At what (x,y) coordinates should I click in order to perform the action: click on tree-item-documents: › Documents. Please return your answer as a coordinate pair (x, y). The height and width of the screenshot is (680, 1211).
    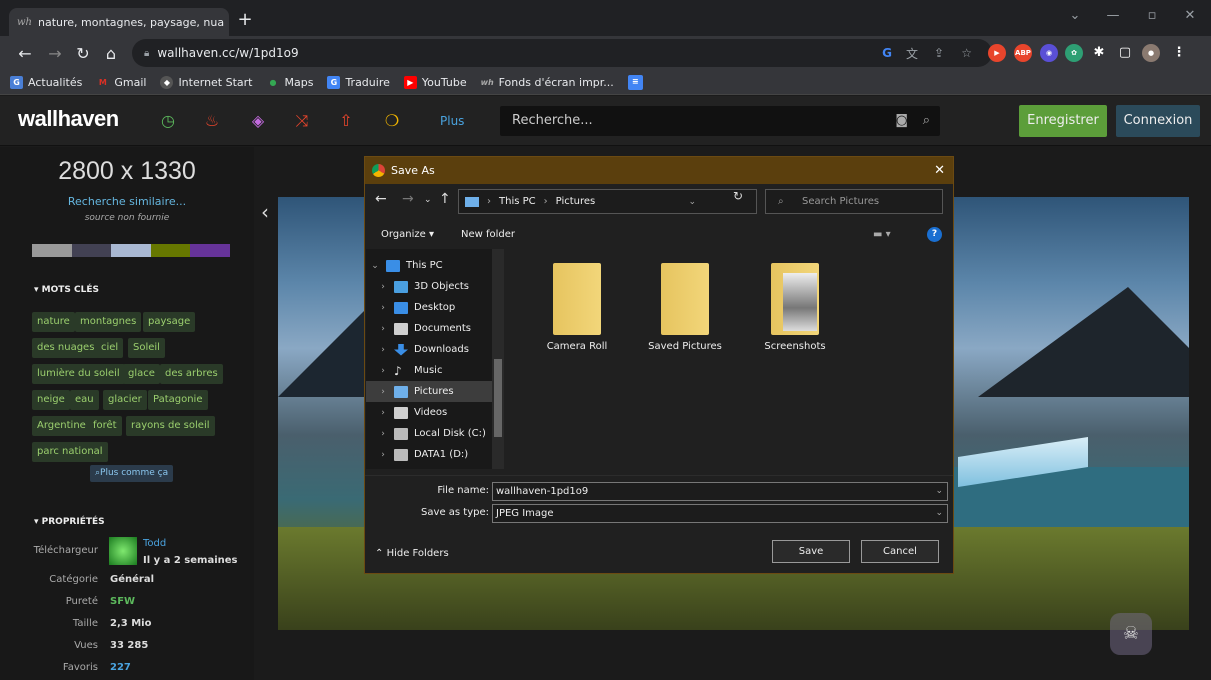
    Looking at the image, I should click on (440, 328).